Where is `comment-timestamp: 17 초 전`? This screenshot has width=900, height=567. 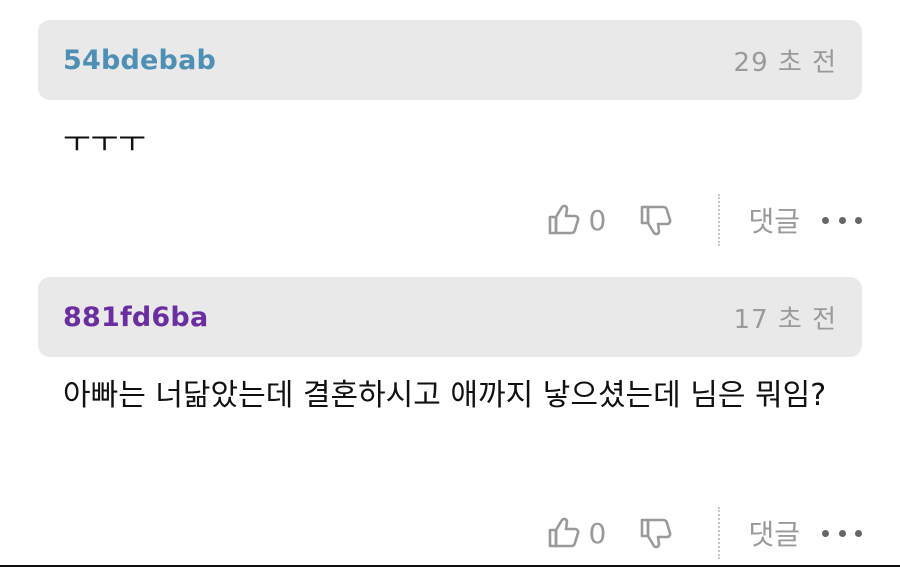 comment-timestamp: 17 초 전 is located at coordinates (785, 319).